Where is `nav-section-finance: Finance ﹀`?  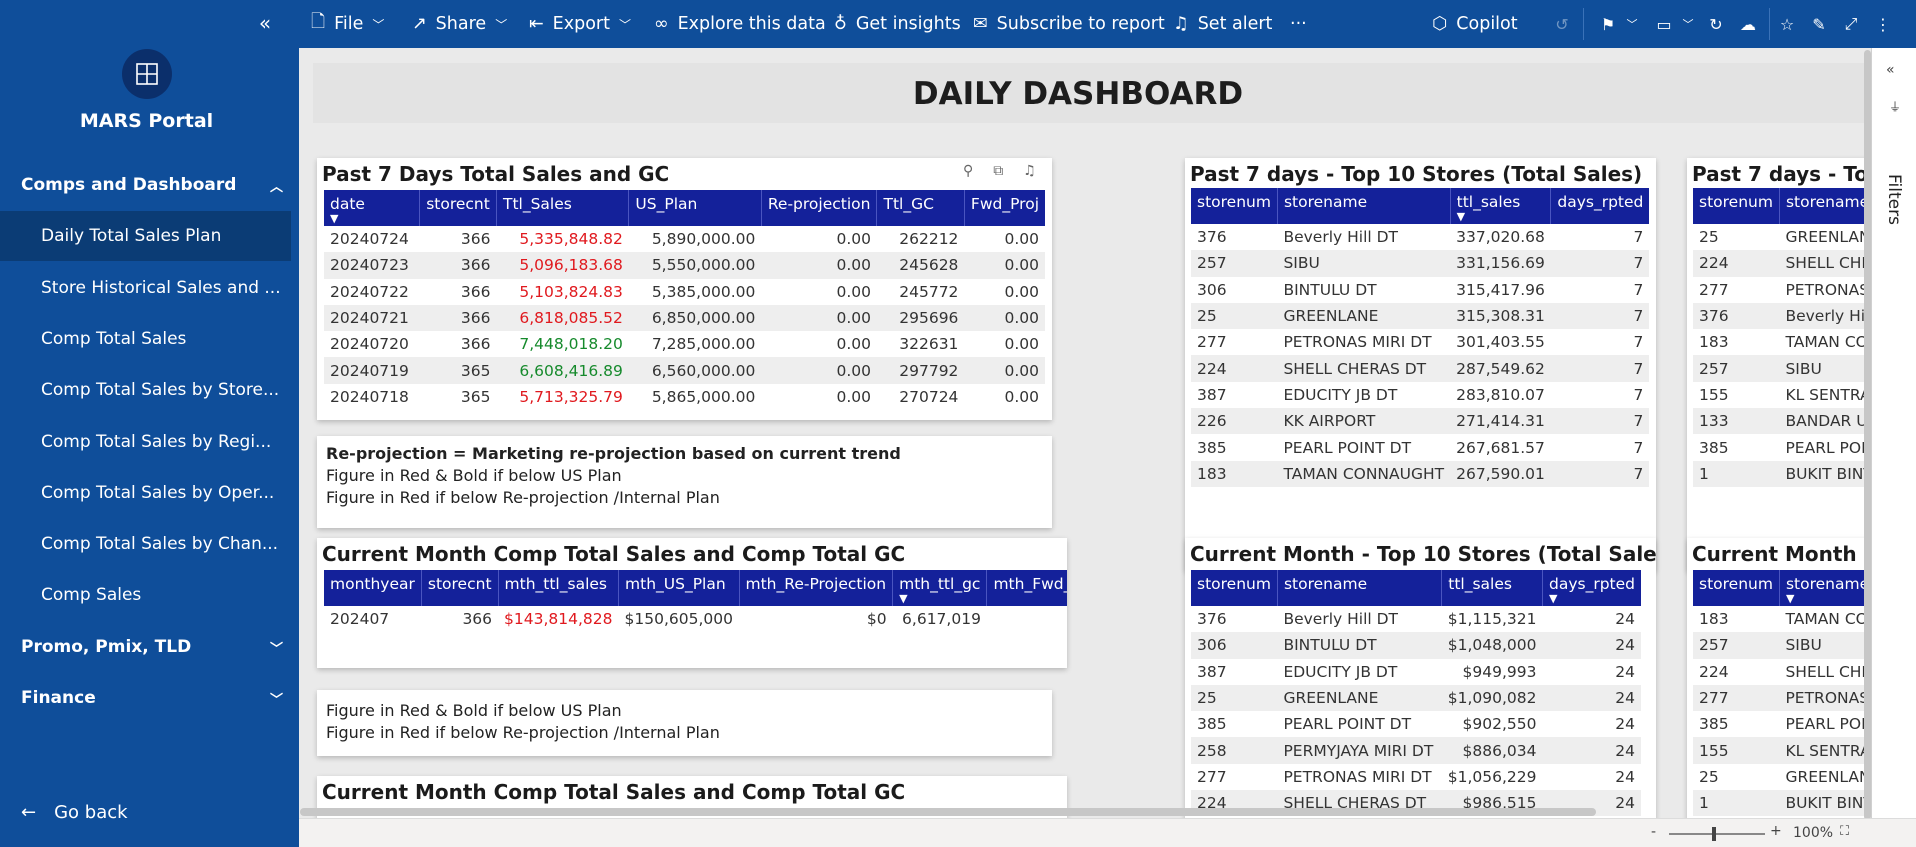
nav-section-finance: Finance ﹀ is located at coordinates (152, 698).